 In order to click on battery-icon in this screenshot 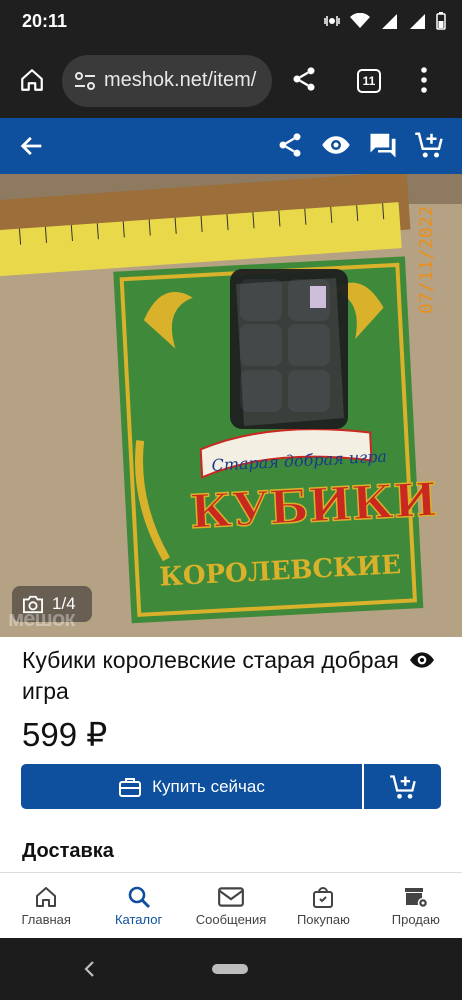, I will do `click(441, 21)`.